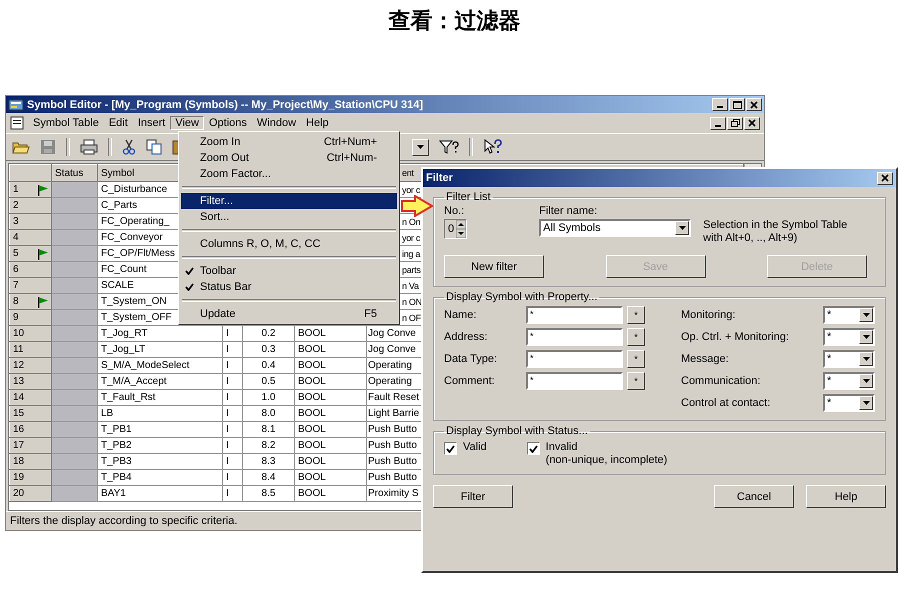 The height and width of the screenshot is (590, 909). What do you see at coordinates (31, 478) in the screenshot?
I see `row-header: 19` at bounding box center [31, 478].